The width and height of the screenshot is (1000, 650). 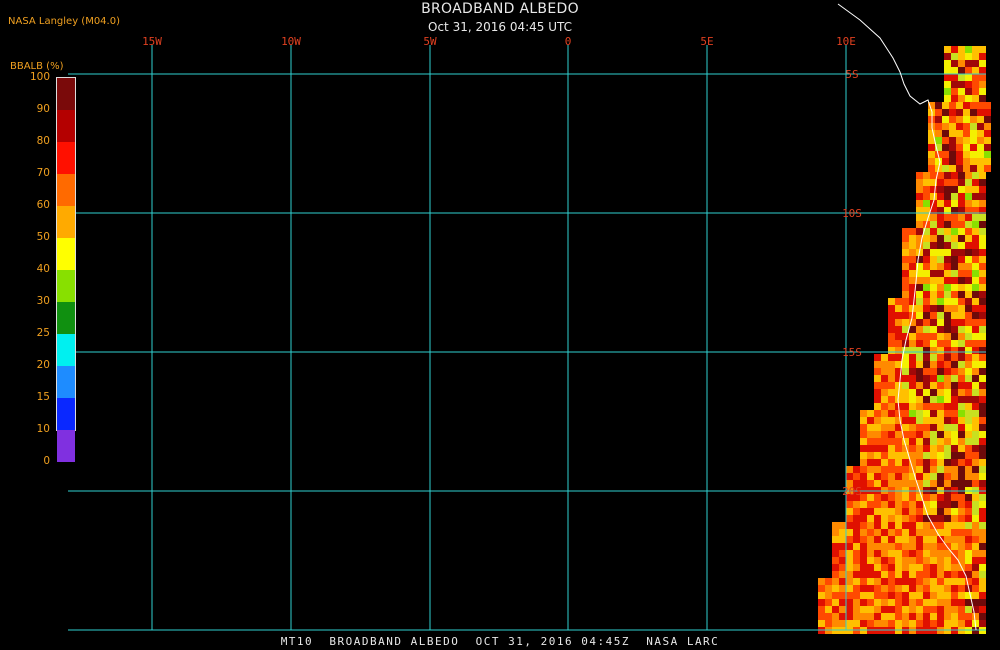 What do you see at coordinates (152, 41) in the screenshot?
I see `longitude-label: 15W` at bounding box center [152, 41].